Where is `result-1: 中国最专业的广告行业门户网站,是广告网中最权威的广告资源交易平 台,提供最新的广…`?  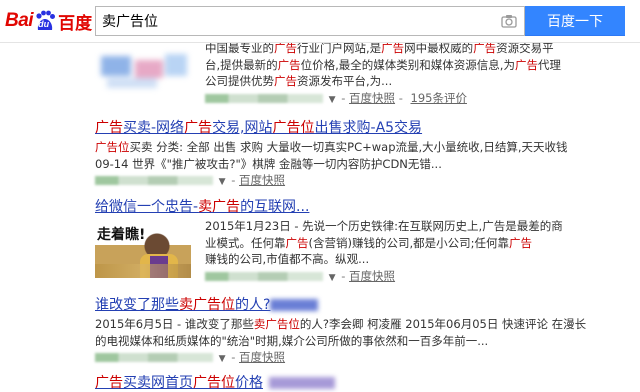 result-1: 中国最专业的广告行业门户网站,是广告网中最权威的广告资源交易平 台,提供最新的广… is located at coordinates (415, 73).